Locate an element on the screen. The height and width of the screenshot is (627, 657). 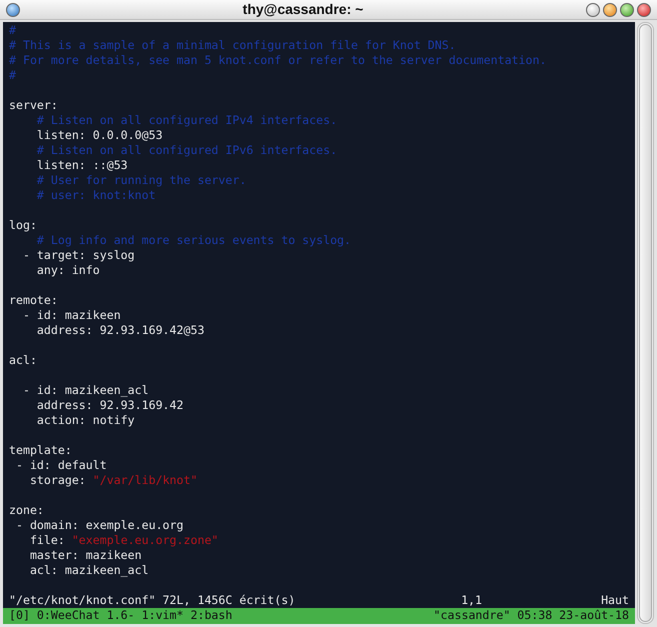
cursor-position: 1,1 is located at coordinates (472, 600).